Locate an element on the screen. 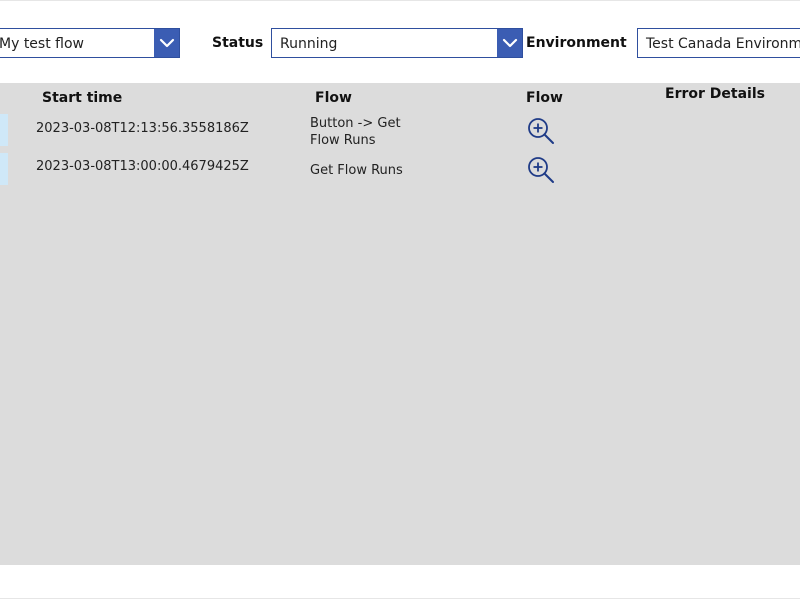 This screenshot has width=800, height=600. row-flow-name-line1: Get Flow Runs is located at coordinates (356, 170).